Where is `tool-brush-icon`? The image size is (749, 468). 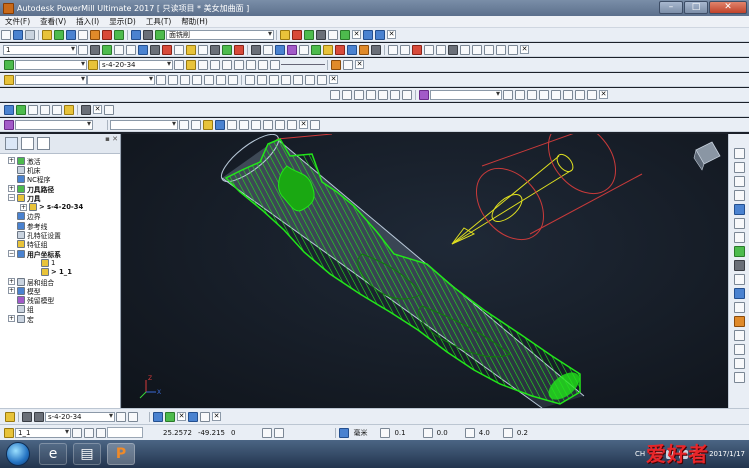 tool-brush-icon is located at coordinates (133, 416).